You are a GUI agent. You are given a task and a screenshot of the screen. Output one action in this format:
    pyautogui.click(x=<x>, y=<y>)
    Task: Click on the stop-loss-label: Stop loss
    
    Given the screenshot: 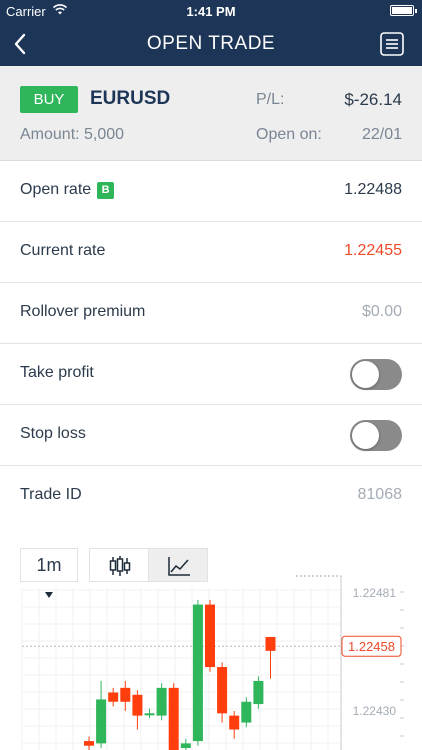 What is the action you would take?
    pyautogui.click(x=53, y=433)
    